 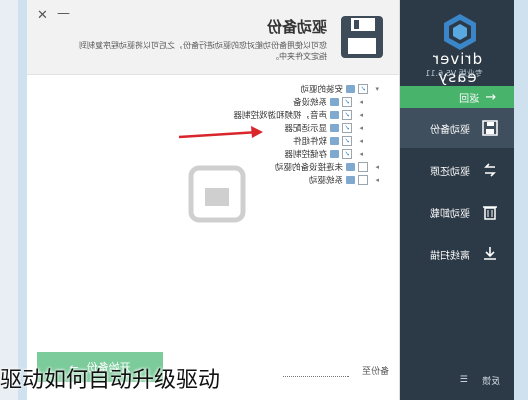 What do you see at coordinates (203, 51) in the screenshot?
I see `panel-description: 您可以使用备份功能对您的驱动进行备份，之后可以将驱动程序复制到指定文件夹中。` at bounding box center [203, 51].